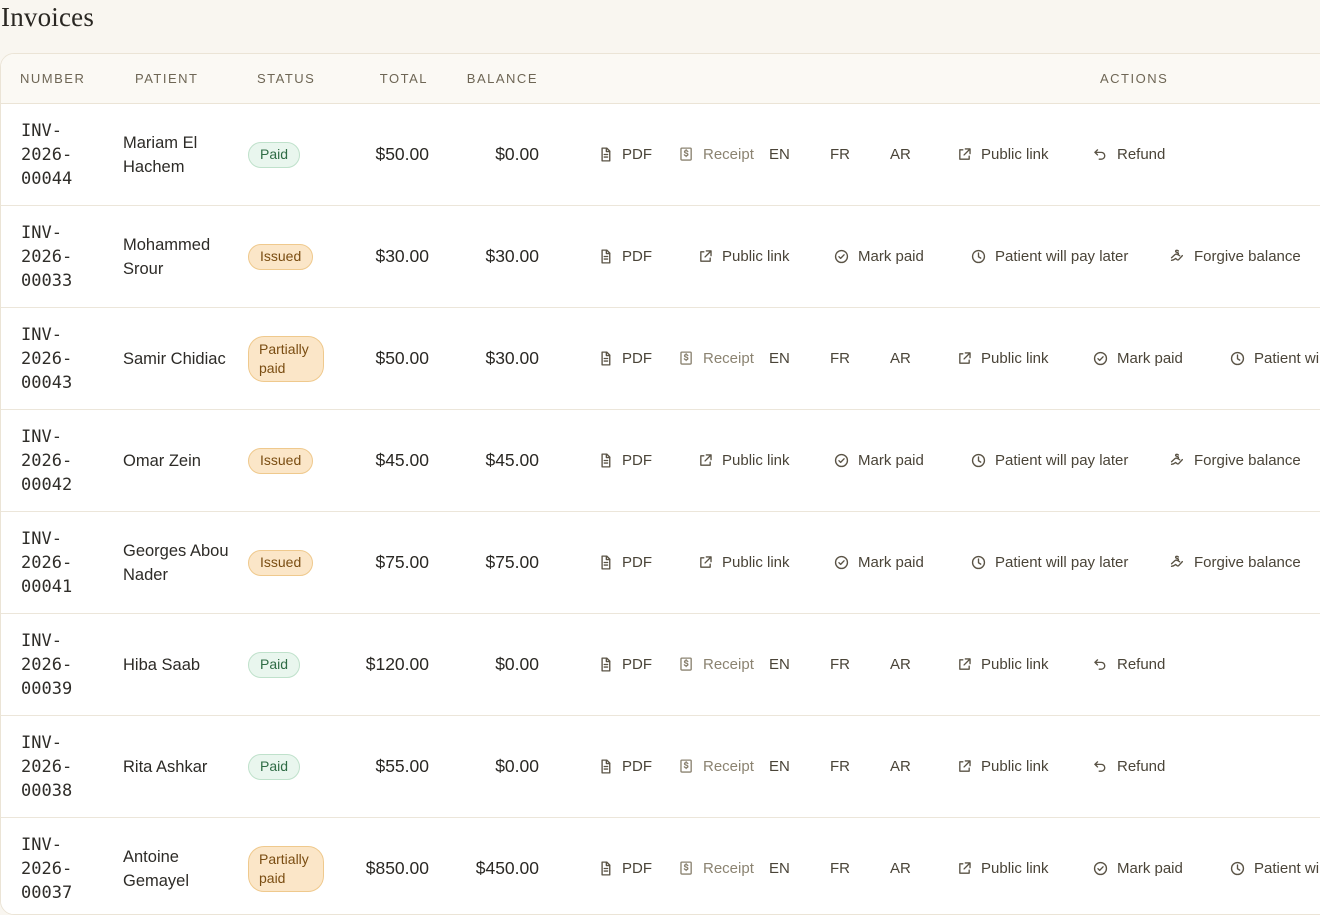 The image size is (1320, 915). I want to click on column-header-number: Number, so click(52, 78).